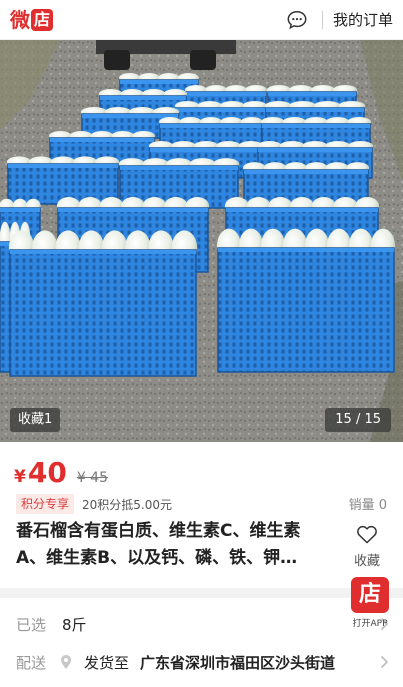 The image size is (403, 687). I want to click on chat-bubble-icon, so click(297, 20).